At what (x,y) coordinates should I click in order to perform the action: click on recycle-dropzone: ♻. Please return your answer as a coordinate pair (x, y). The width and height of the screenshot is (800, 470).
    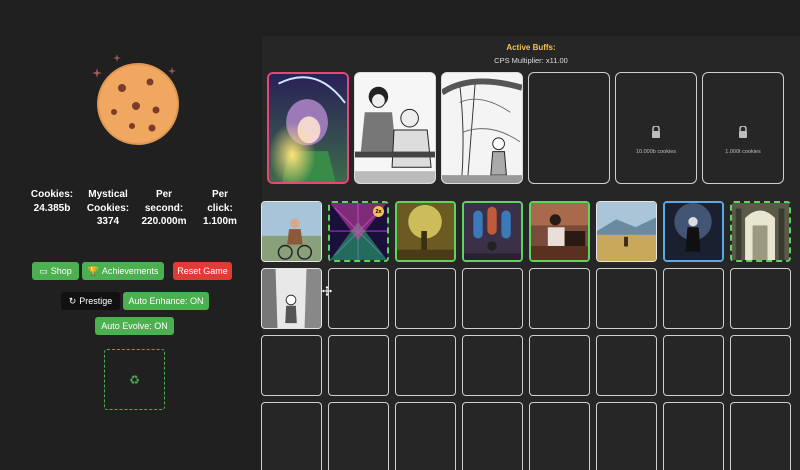
    Looking at the image, I should click on (134, 379).